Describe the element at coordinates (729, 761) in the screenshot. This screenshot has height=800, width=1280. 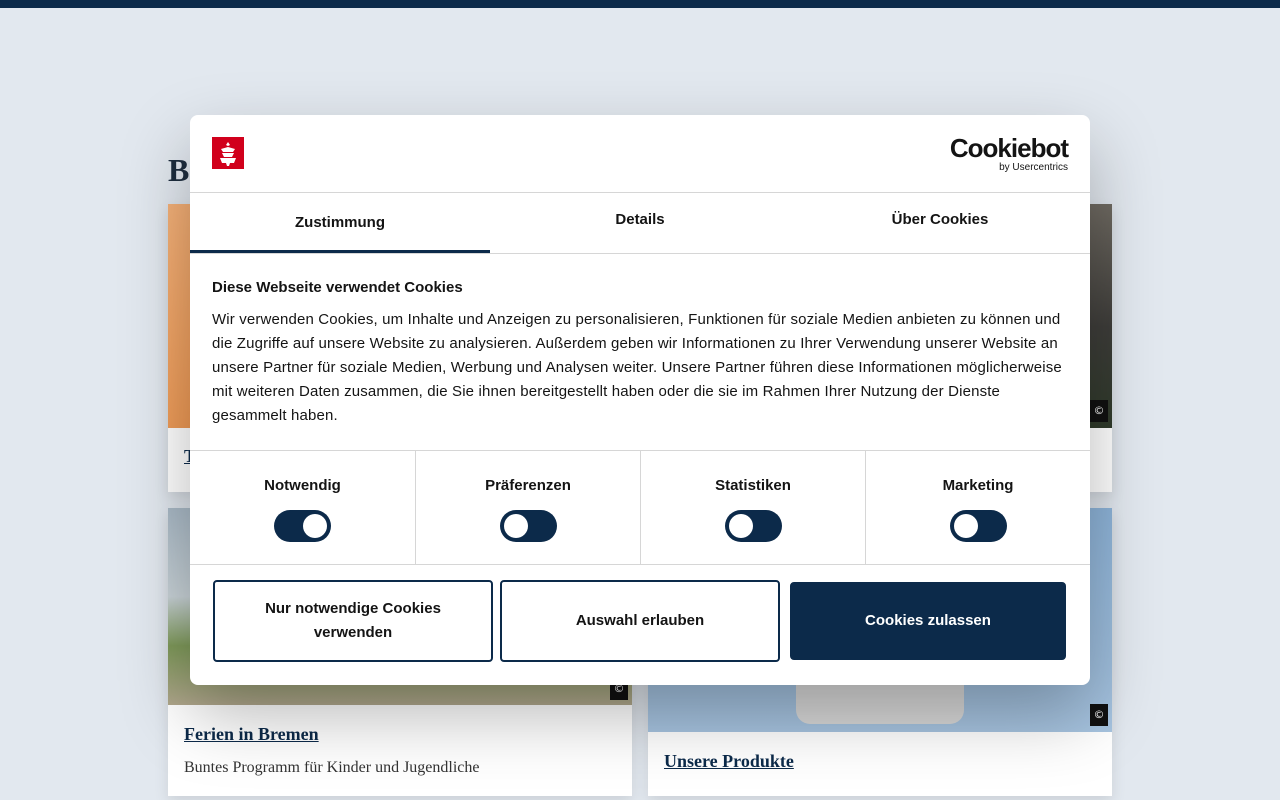
I see `card-title-link: Unsere Produkte` at that location.